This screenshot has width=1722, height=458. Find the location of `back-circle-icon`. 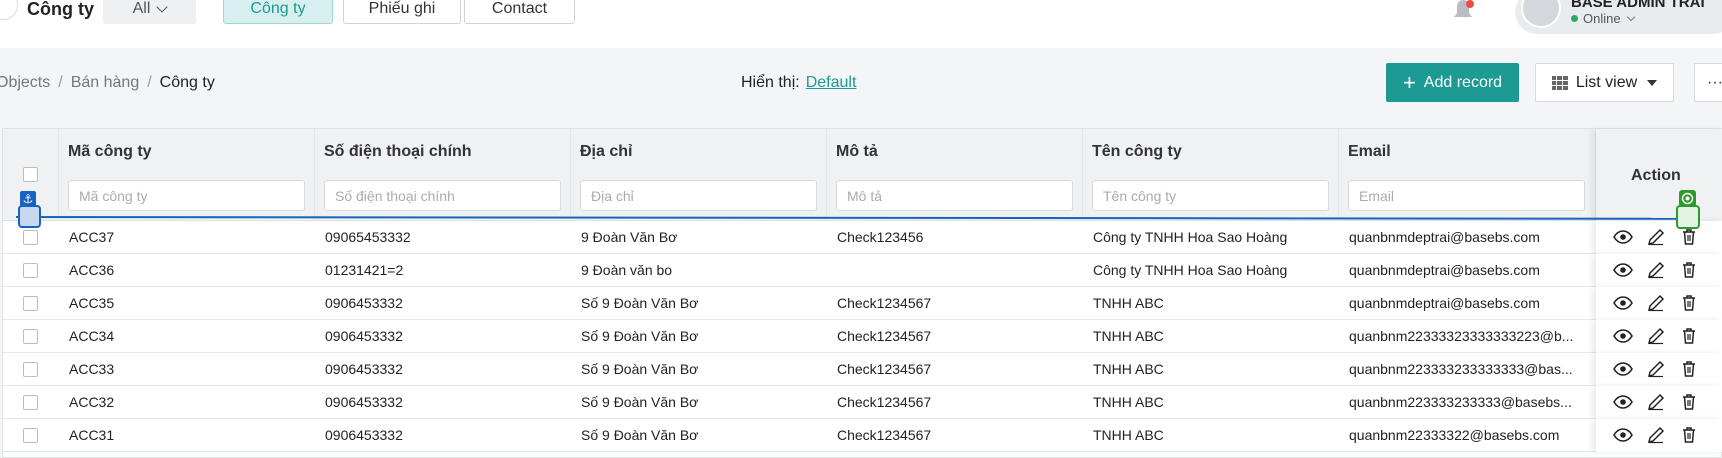

back-circle-icon is located at coordinates (9, 10).